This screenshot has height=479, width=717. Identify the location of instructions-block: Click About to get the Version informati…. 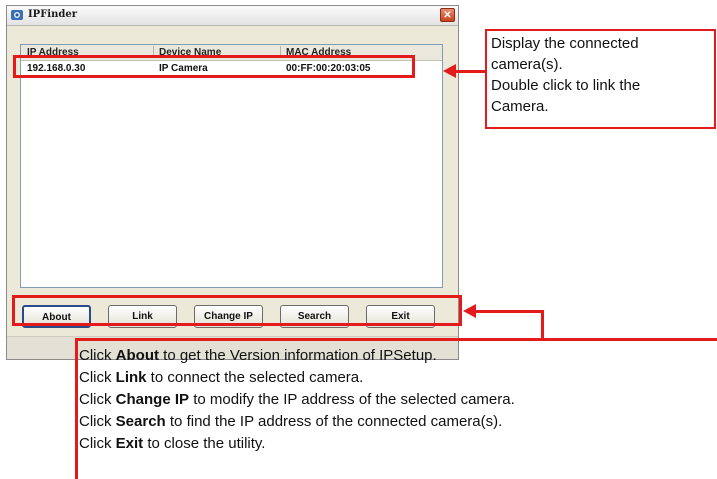
(297, 400).